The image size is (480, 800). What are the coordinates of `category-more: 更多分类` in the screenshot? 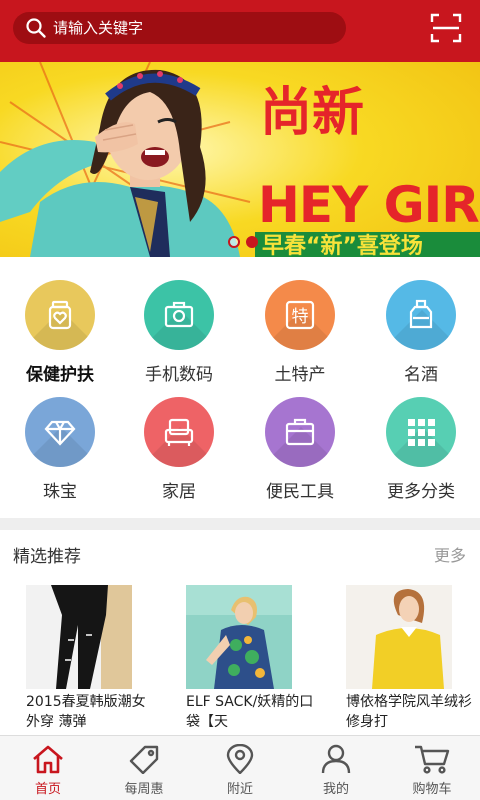 It's located at (420, 449).